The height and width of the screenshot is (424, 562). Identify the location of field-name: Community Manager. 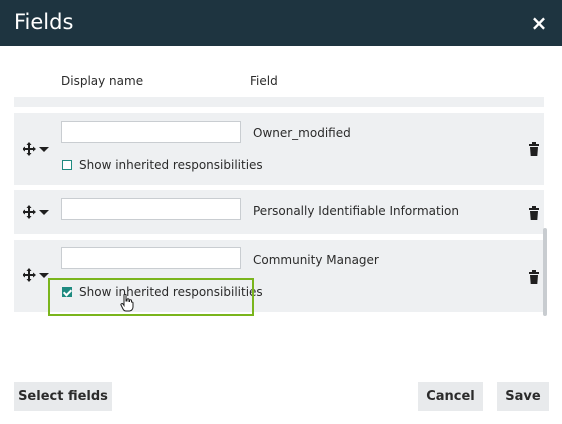
(316, 260).